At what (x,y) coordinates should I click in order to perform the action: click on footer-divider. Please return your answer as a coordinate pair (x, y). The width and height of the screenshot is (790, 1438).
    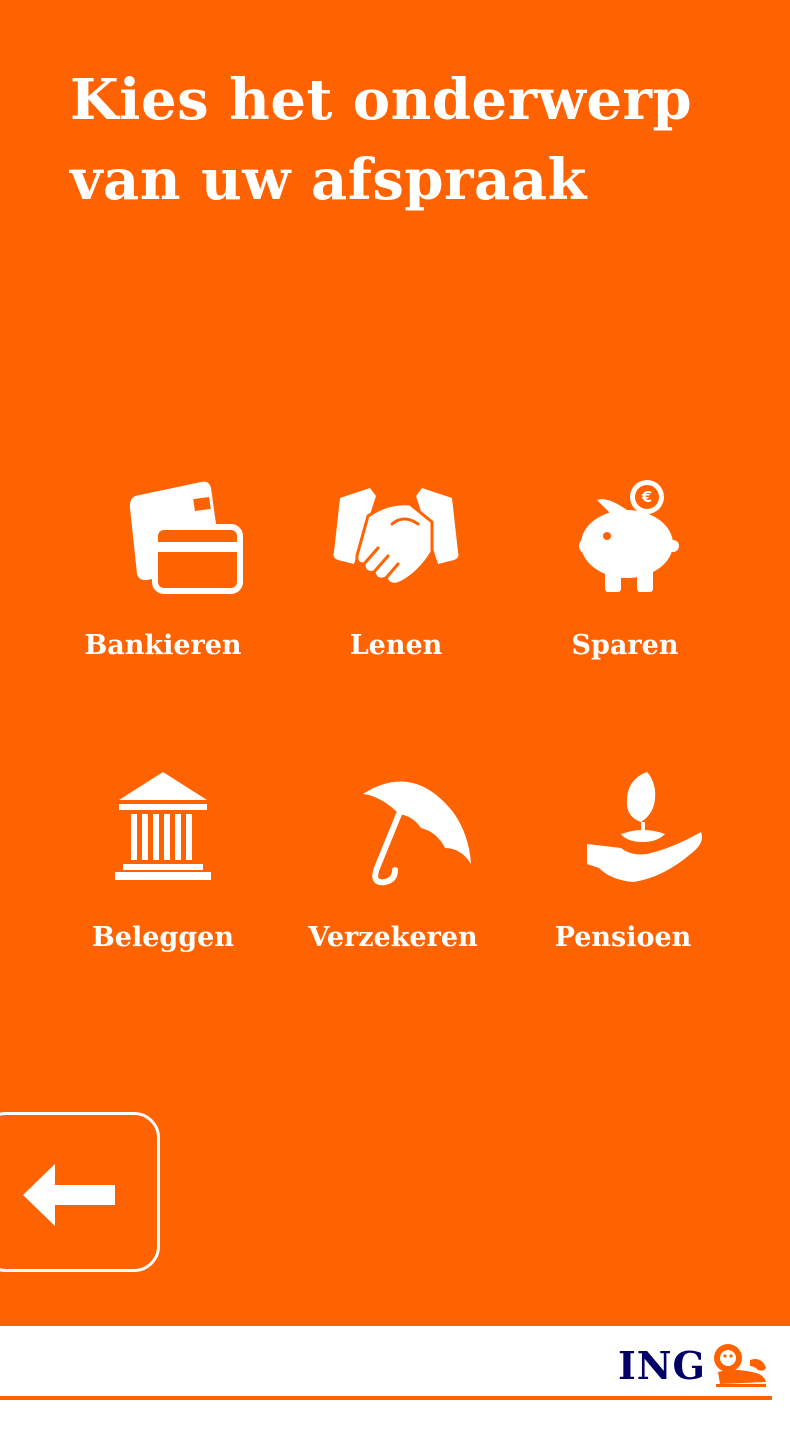
    Looking at the image, I should click on (386, 1398).